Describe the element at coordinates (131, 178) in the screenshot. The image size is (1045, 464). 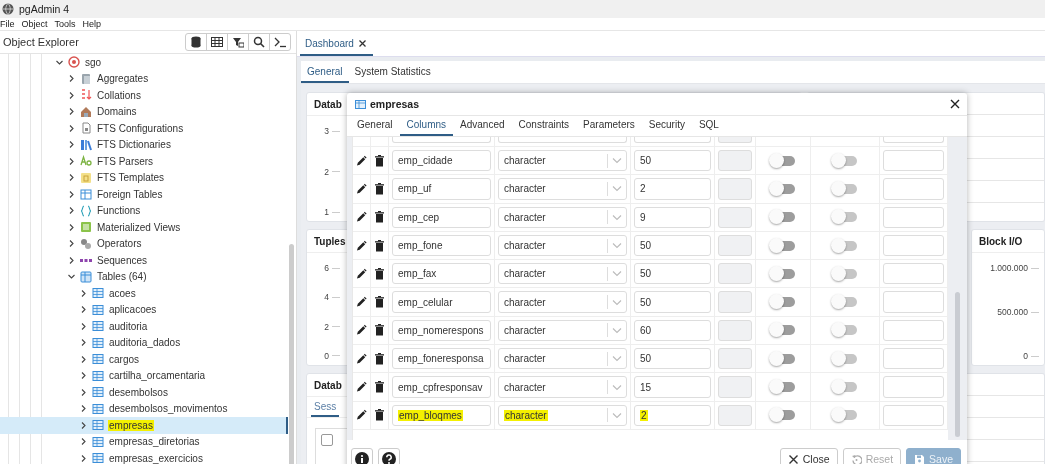
I see `tree-item-label: FTS Templates` at that location.